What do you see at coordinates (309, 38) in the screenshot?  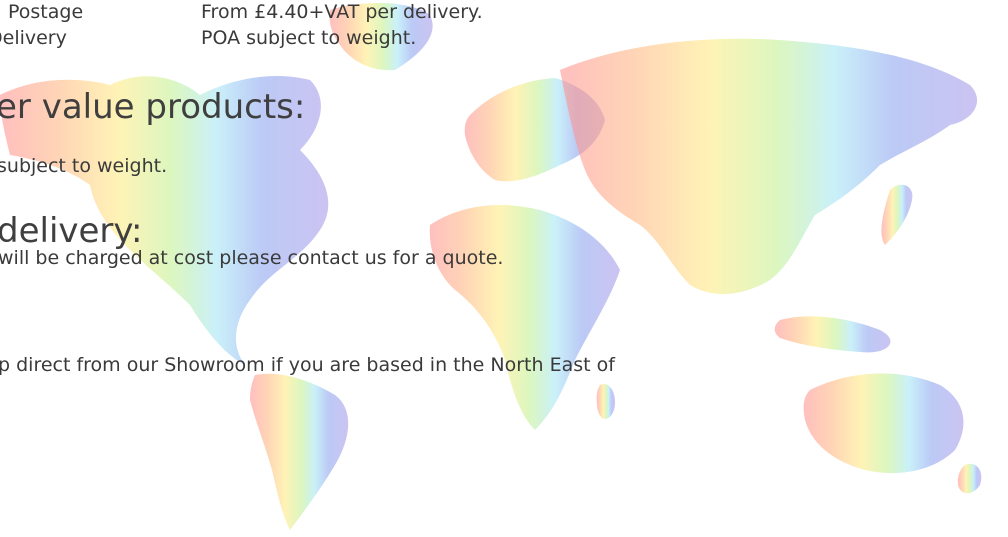 I see `shipping-row-delivery-detail: POA subject to weight.` at bounding box center [309, 38].